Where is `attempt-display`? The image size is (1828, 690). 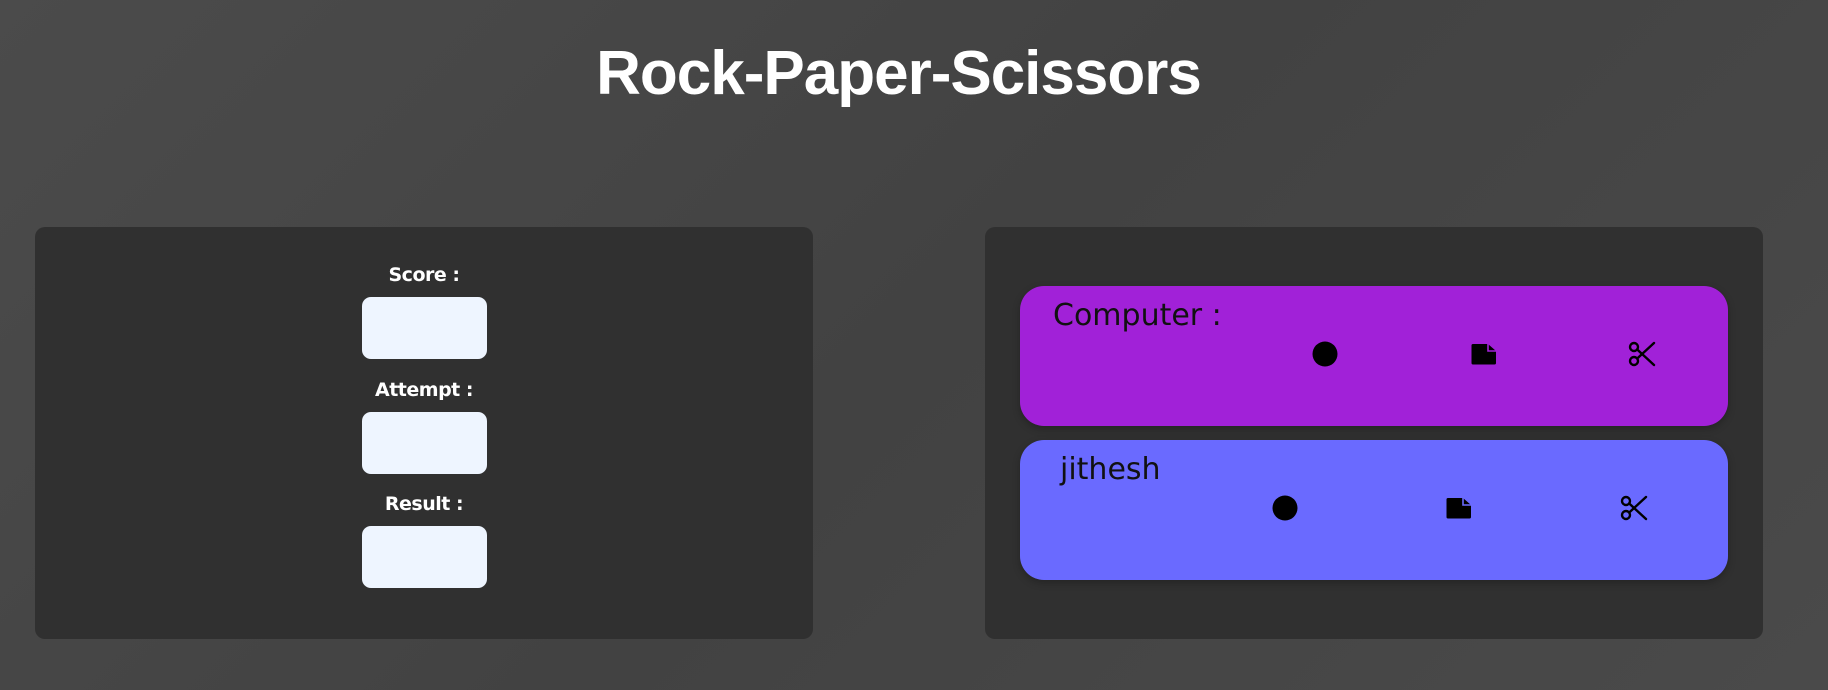 attempt-display is located at coordinates (424, 443).